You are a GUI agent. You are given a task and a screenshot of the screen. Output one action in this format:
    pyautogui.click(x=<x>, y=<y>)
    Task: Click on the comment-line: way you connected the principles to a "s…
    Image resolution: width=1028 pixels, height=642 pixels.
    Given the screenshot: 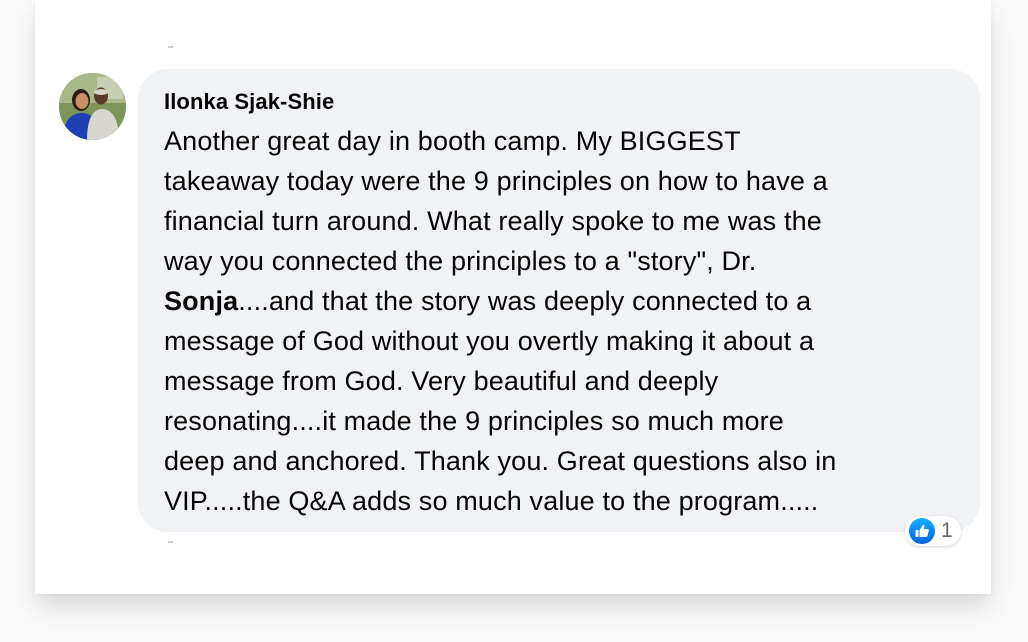 What is the action you would take?
    pyautogui.click(x=460, y=261)
    